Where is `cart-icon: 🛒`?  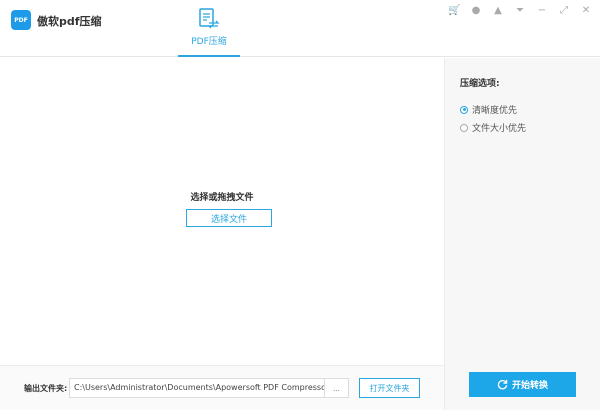
cart-icon: 🛒 is located at coordinates (454, 10).